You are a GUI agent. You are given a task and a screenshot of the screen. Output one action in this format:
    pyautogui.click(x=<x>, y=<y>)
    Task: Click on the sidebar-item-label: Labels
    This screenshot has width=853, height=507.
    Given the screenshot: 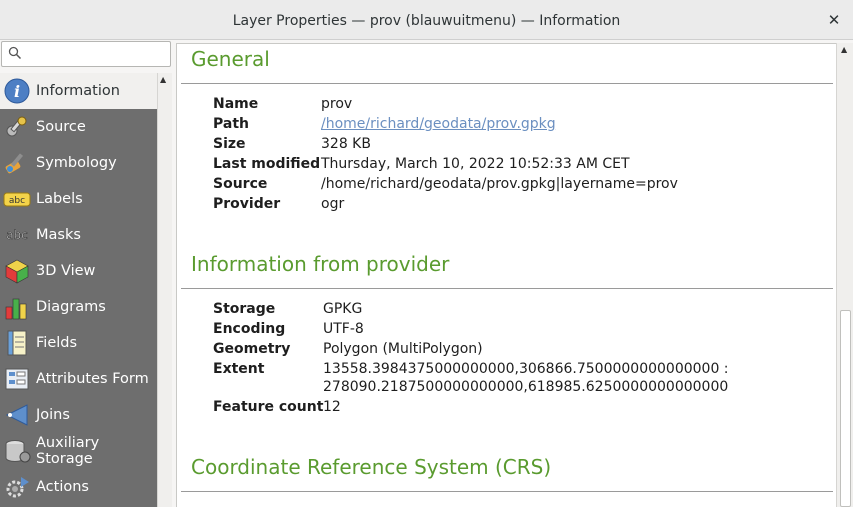 What is the action you would take?
    pyautogui.click(x=59, y=199)
    